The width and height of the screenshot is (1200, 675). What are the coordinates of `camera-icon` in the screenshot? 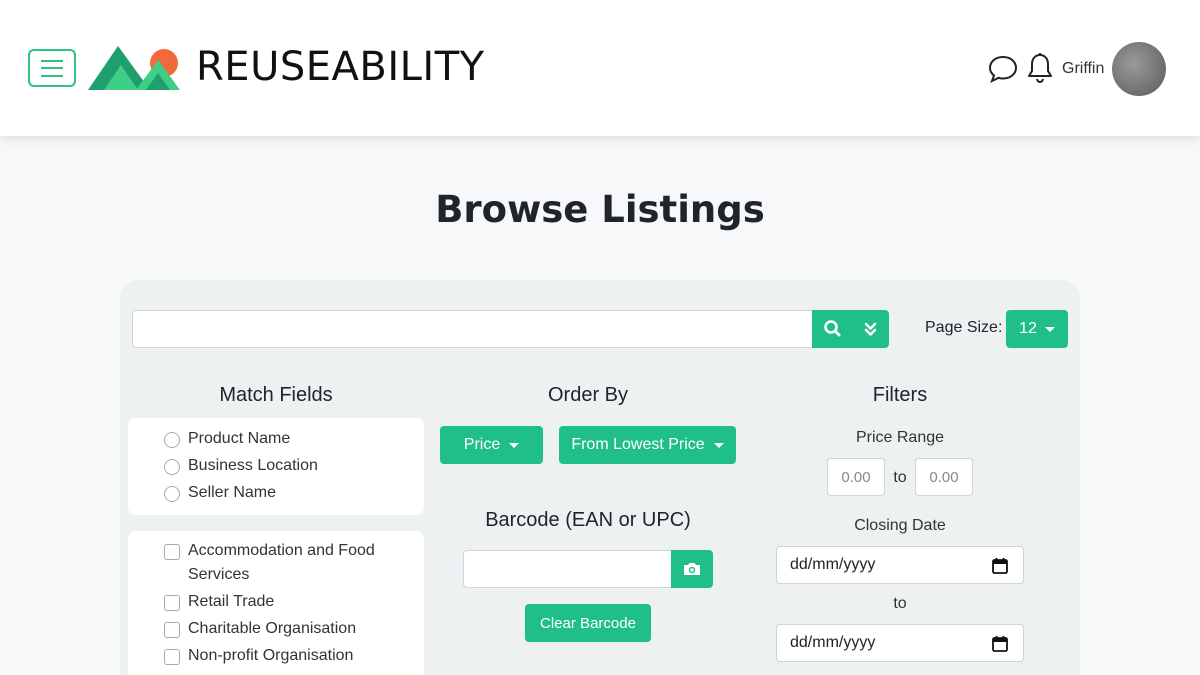 It's located at (692, 569).